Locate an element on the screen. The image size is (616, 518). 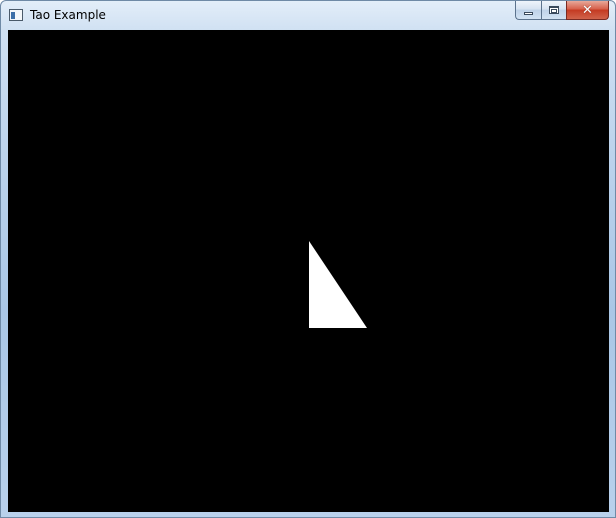
caption-buttons: ✕ is located at coordinates (562, 11).